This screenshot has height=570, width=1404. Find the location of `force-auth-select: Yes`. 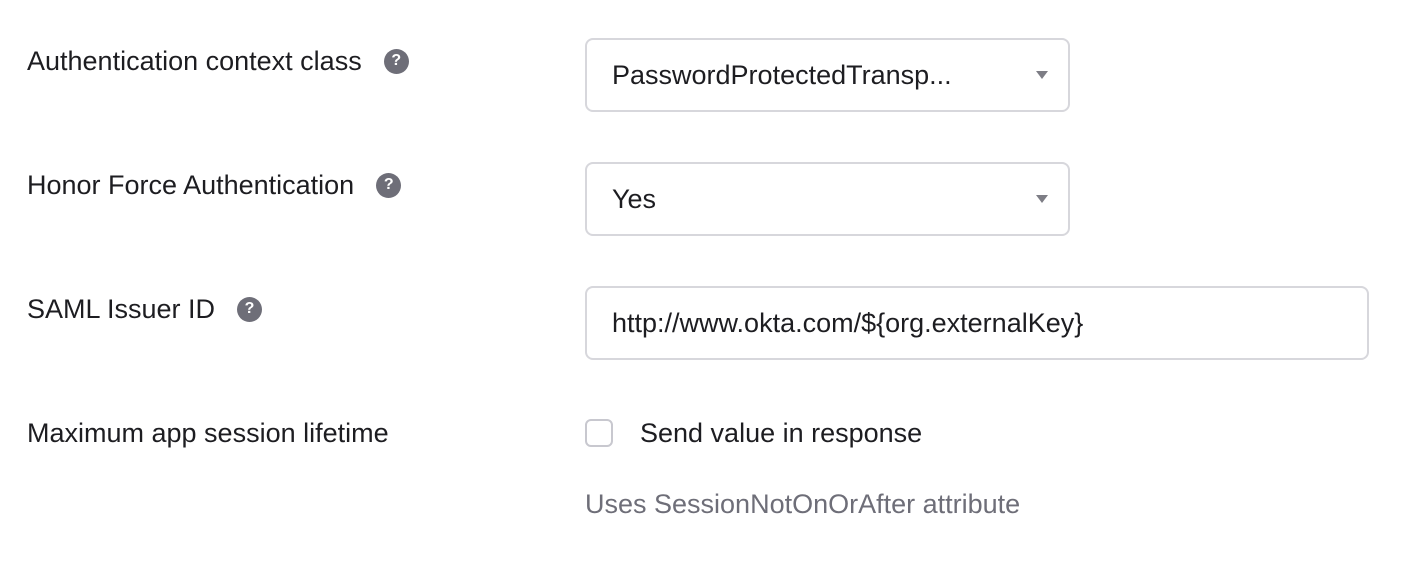

force-auth-select: Yes is located at coordinates (827, 199).